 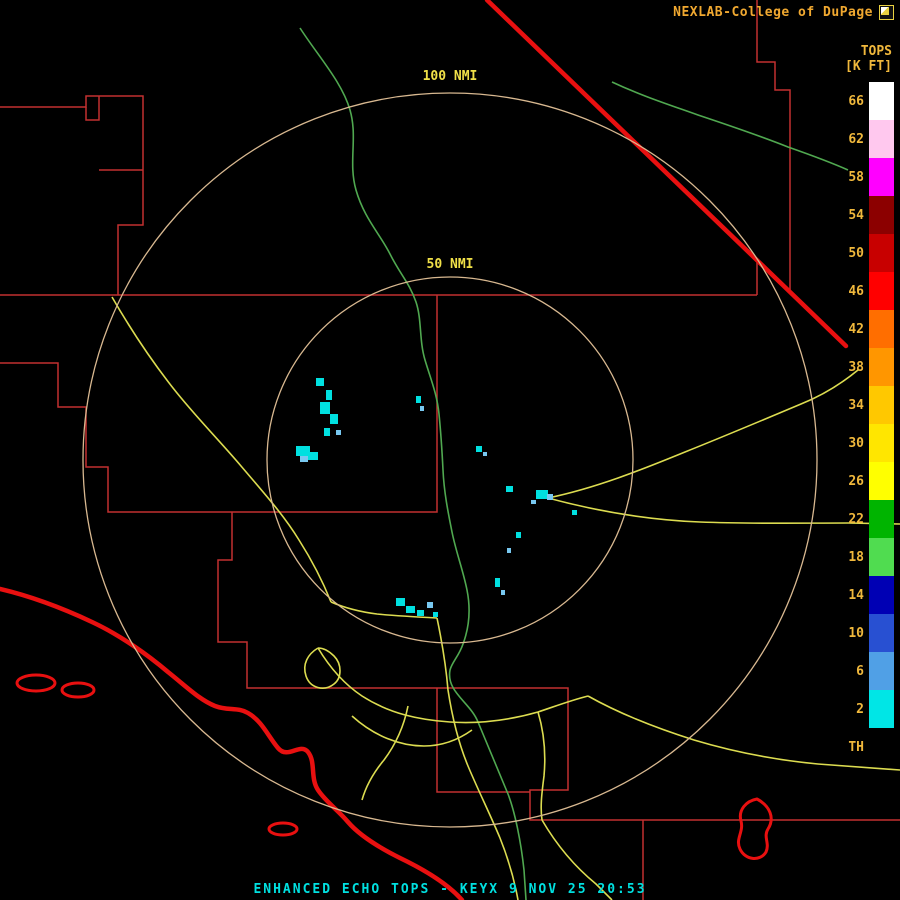 I want to click on legend-cell-row: 50, so click(x=863, y=253).